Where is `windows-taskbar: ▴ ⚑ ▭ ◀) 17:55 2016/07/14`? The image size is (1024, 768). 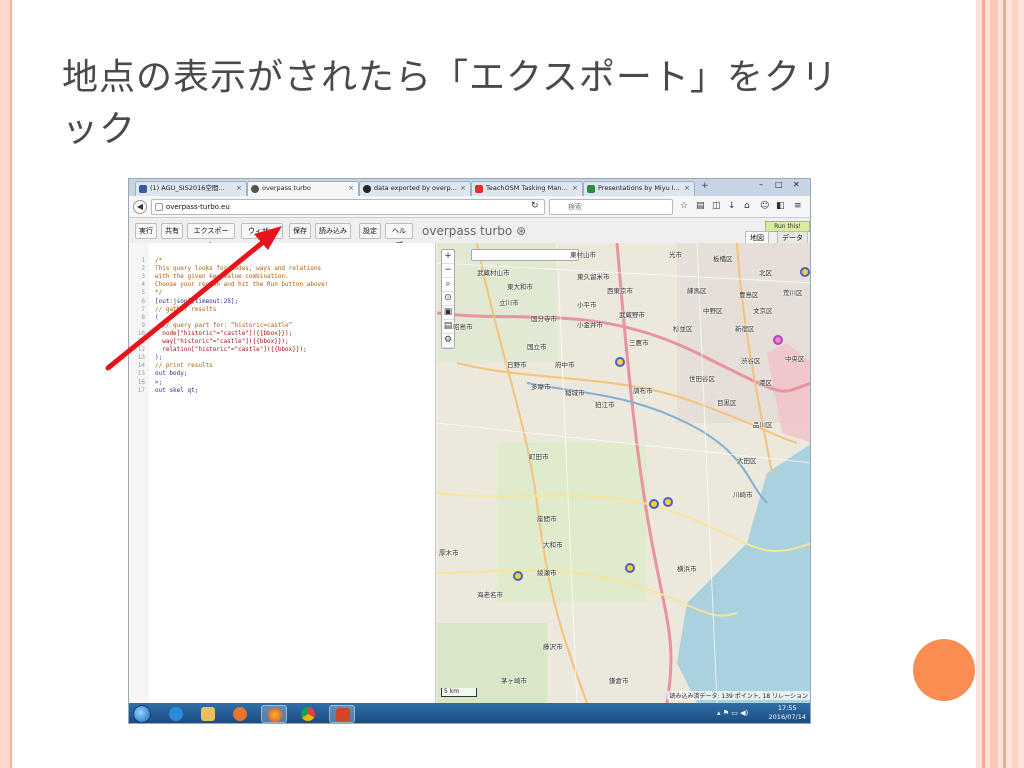 windows-taskbar: ▴ ⚑ ▭ ◀) 17:55 2016/07/14 is located at coordinates (469, 713).